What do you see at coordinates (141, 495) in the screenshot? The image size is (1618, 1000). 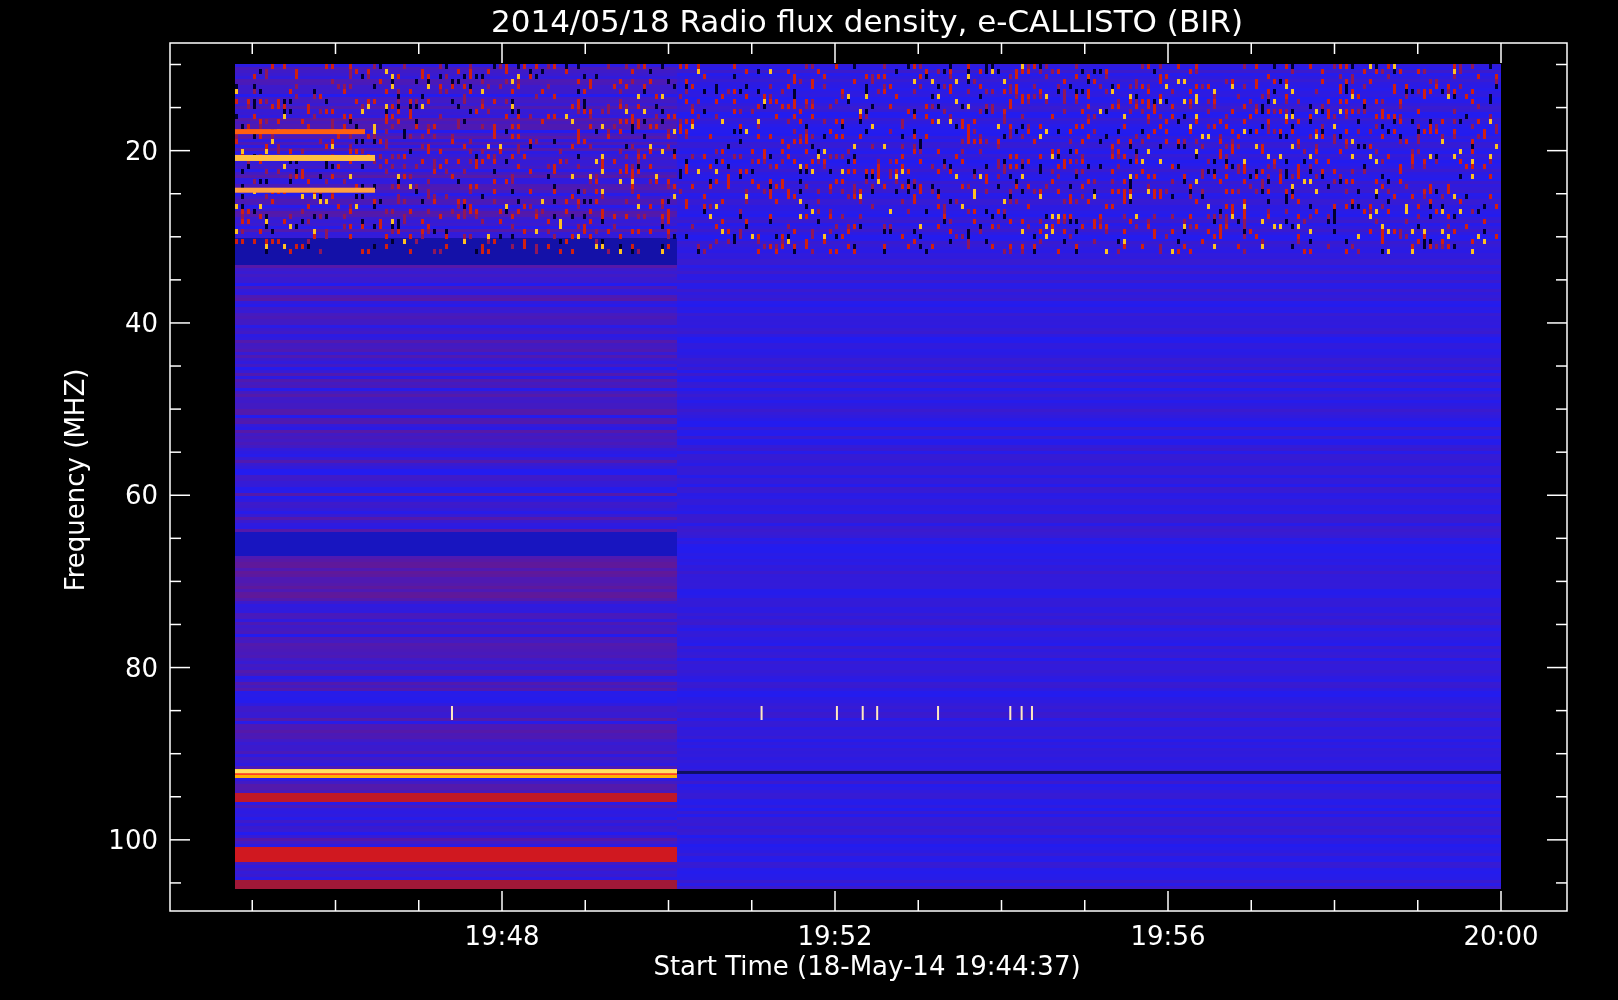 I see `y-tick-label: 60` at bounding box center [141, 495].